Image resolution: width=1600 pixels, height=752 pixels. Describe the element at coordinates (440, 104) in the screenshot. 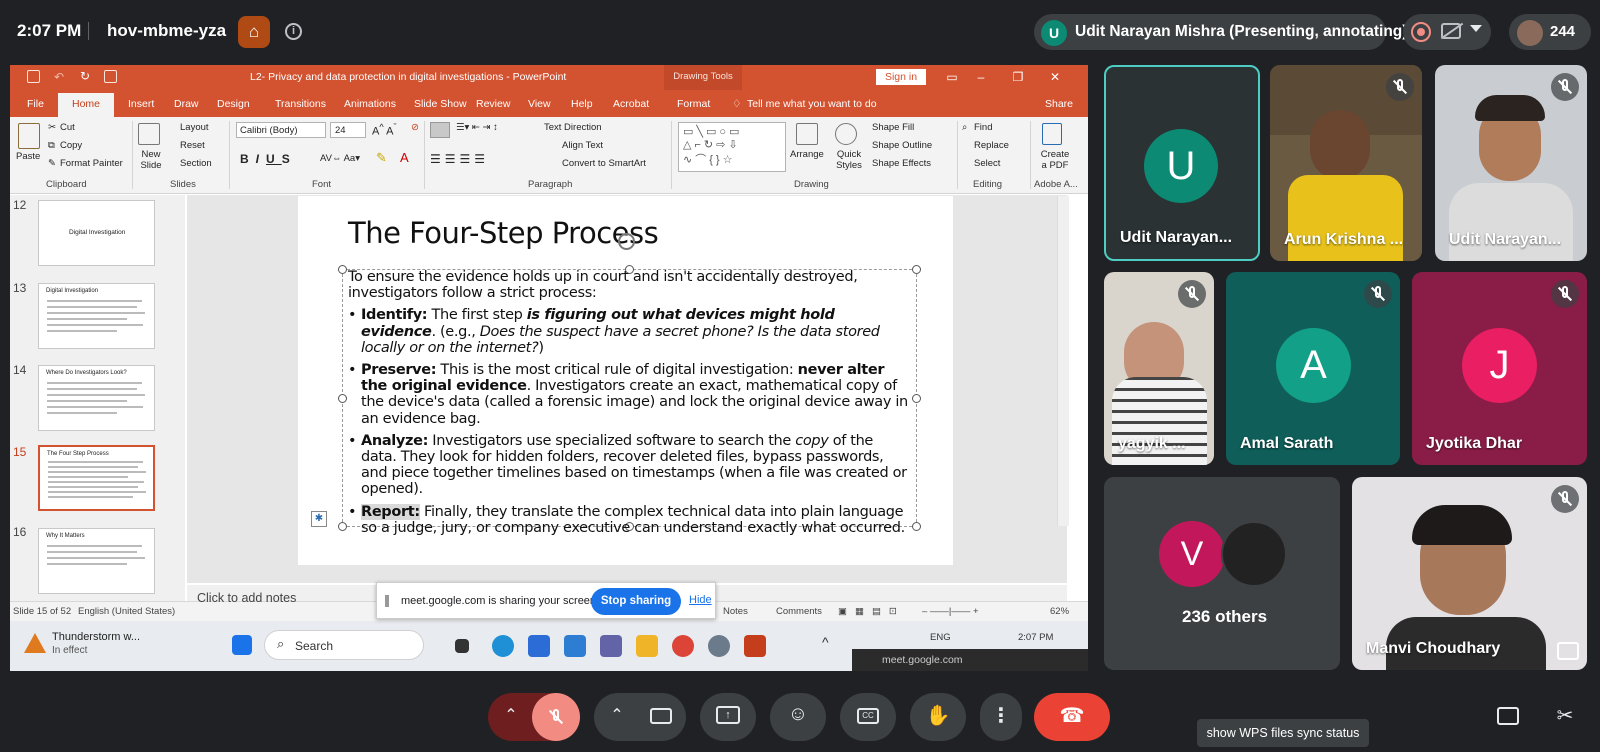

I see `tab-slide-show: Slide Show` at that location.